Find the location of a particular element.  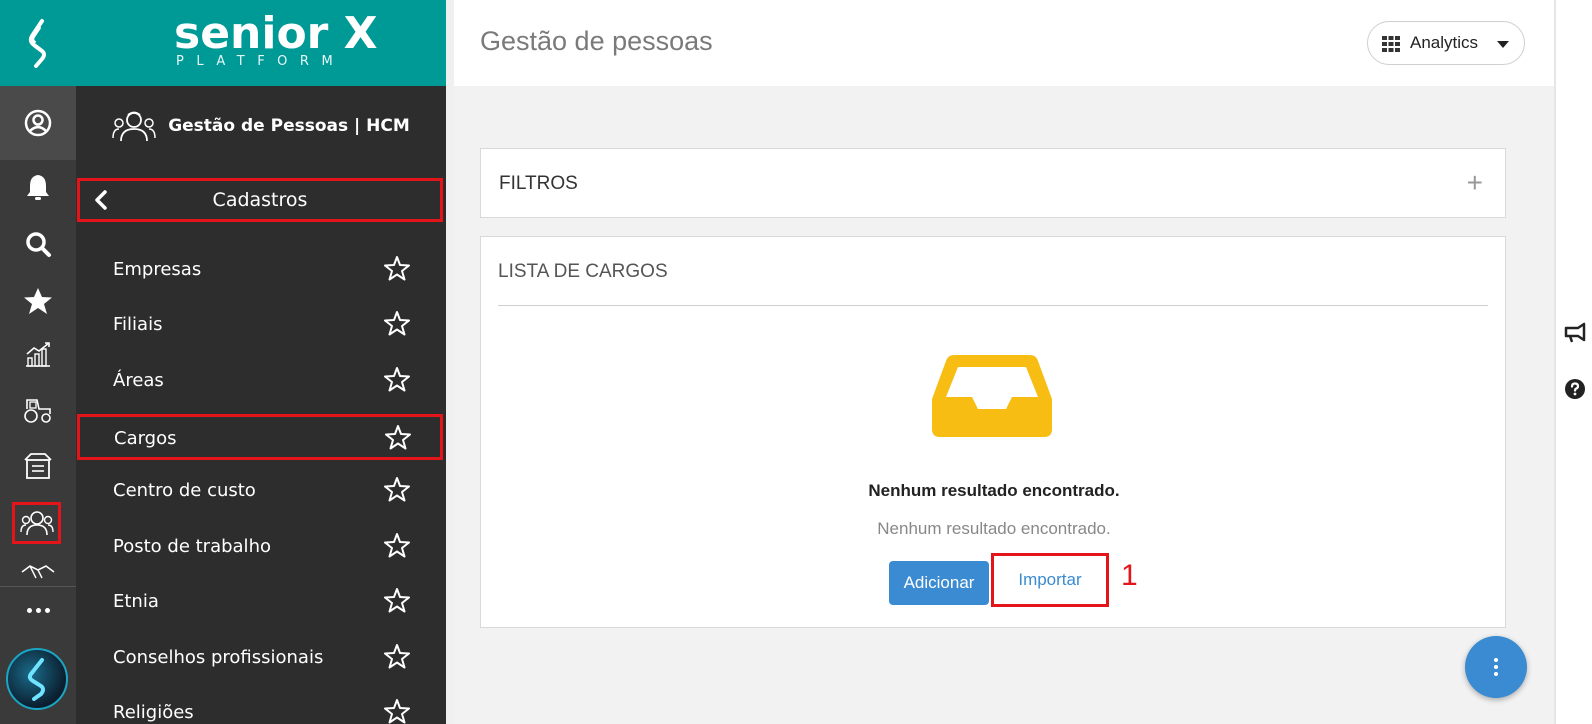

section-header-cadastros: Cadastros is located at coordinates (260, 200).